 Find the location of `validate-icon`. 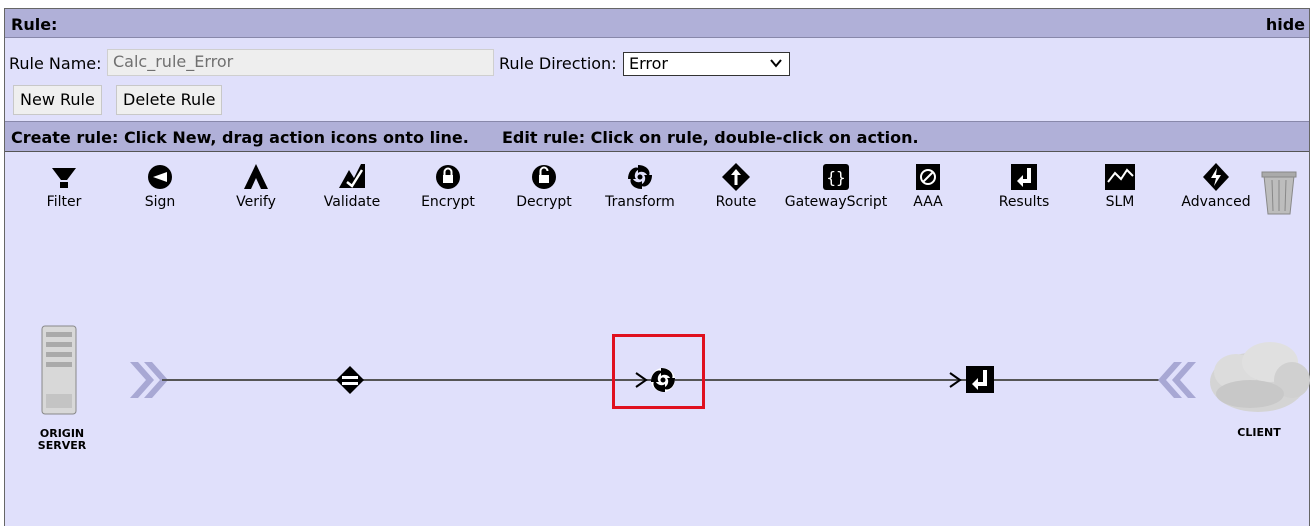

validate-icon is located at coordinates (352, 176).